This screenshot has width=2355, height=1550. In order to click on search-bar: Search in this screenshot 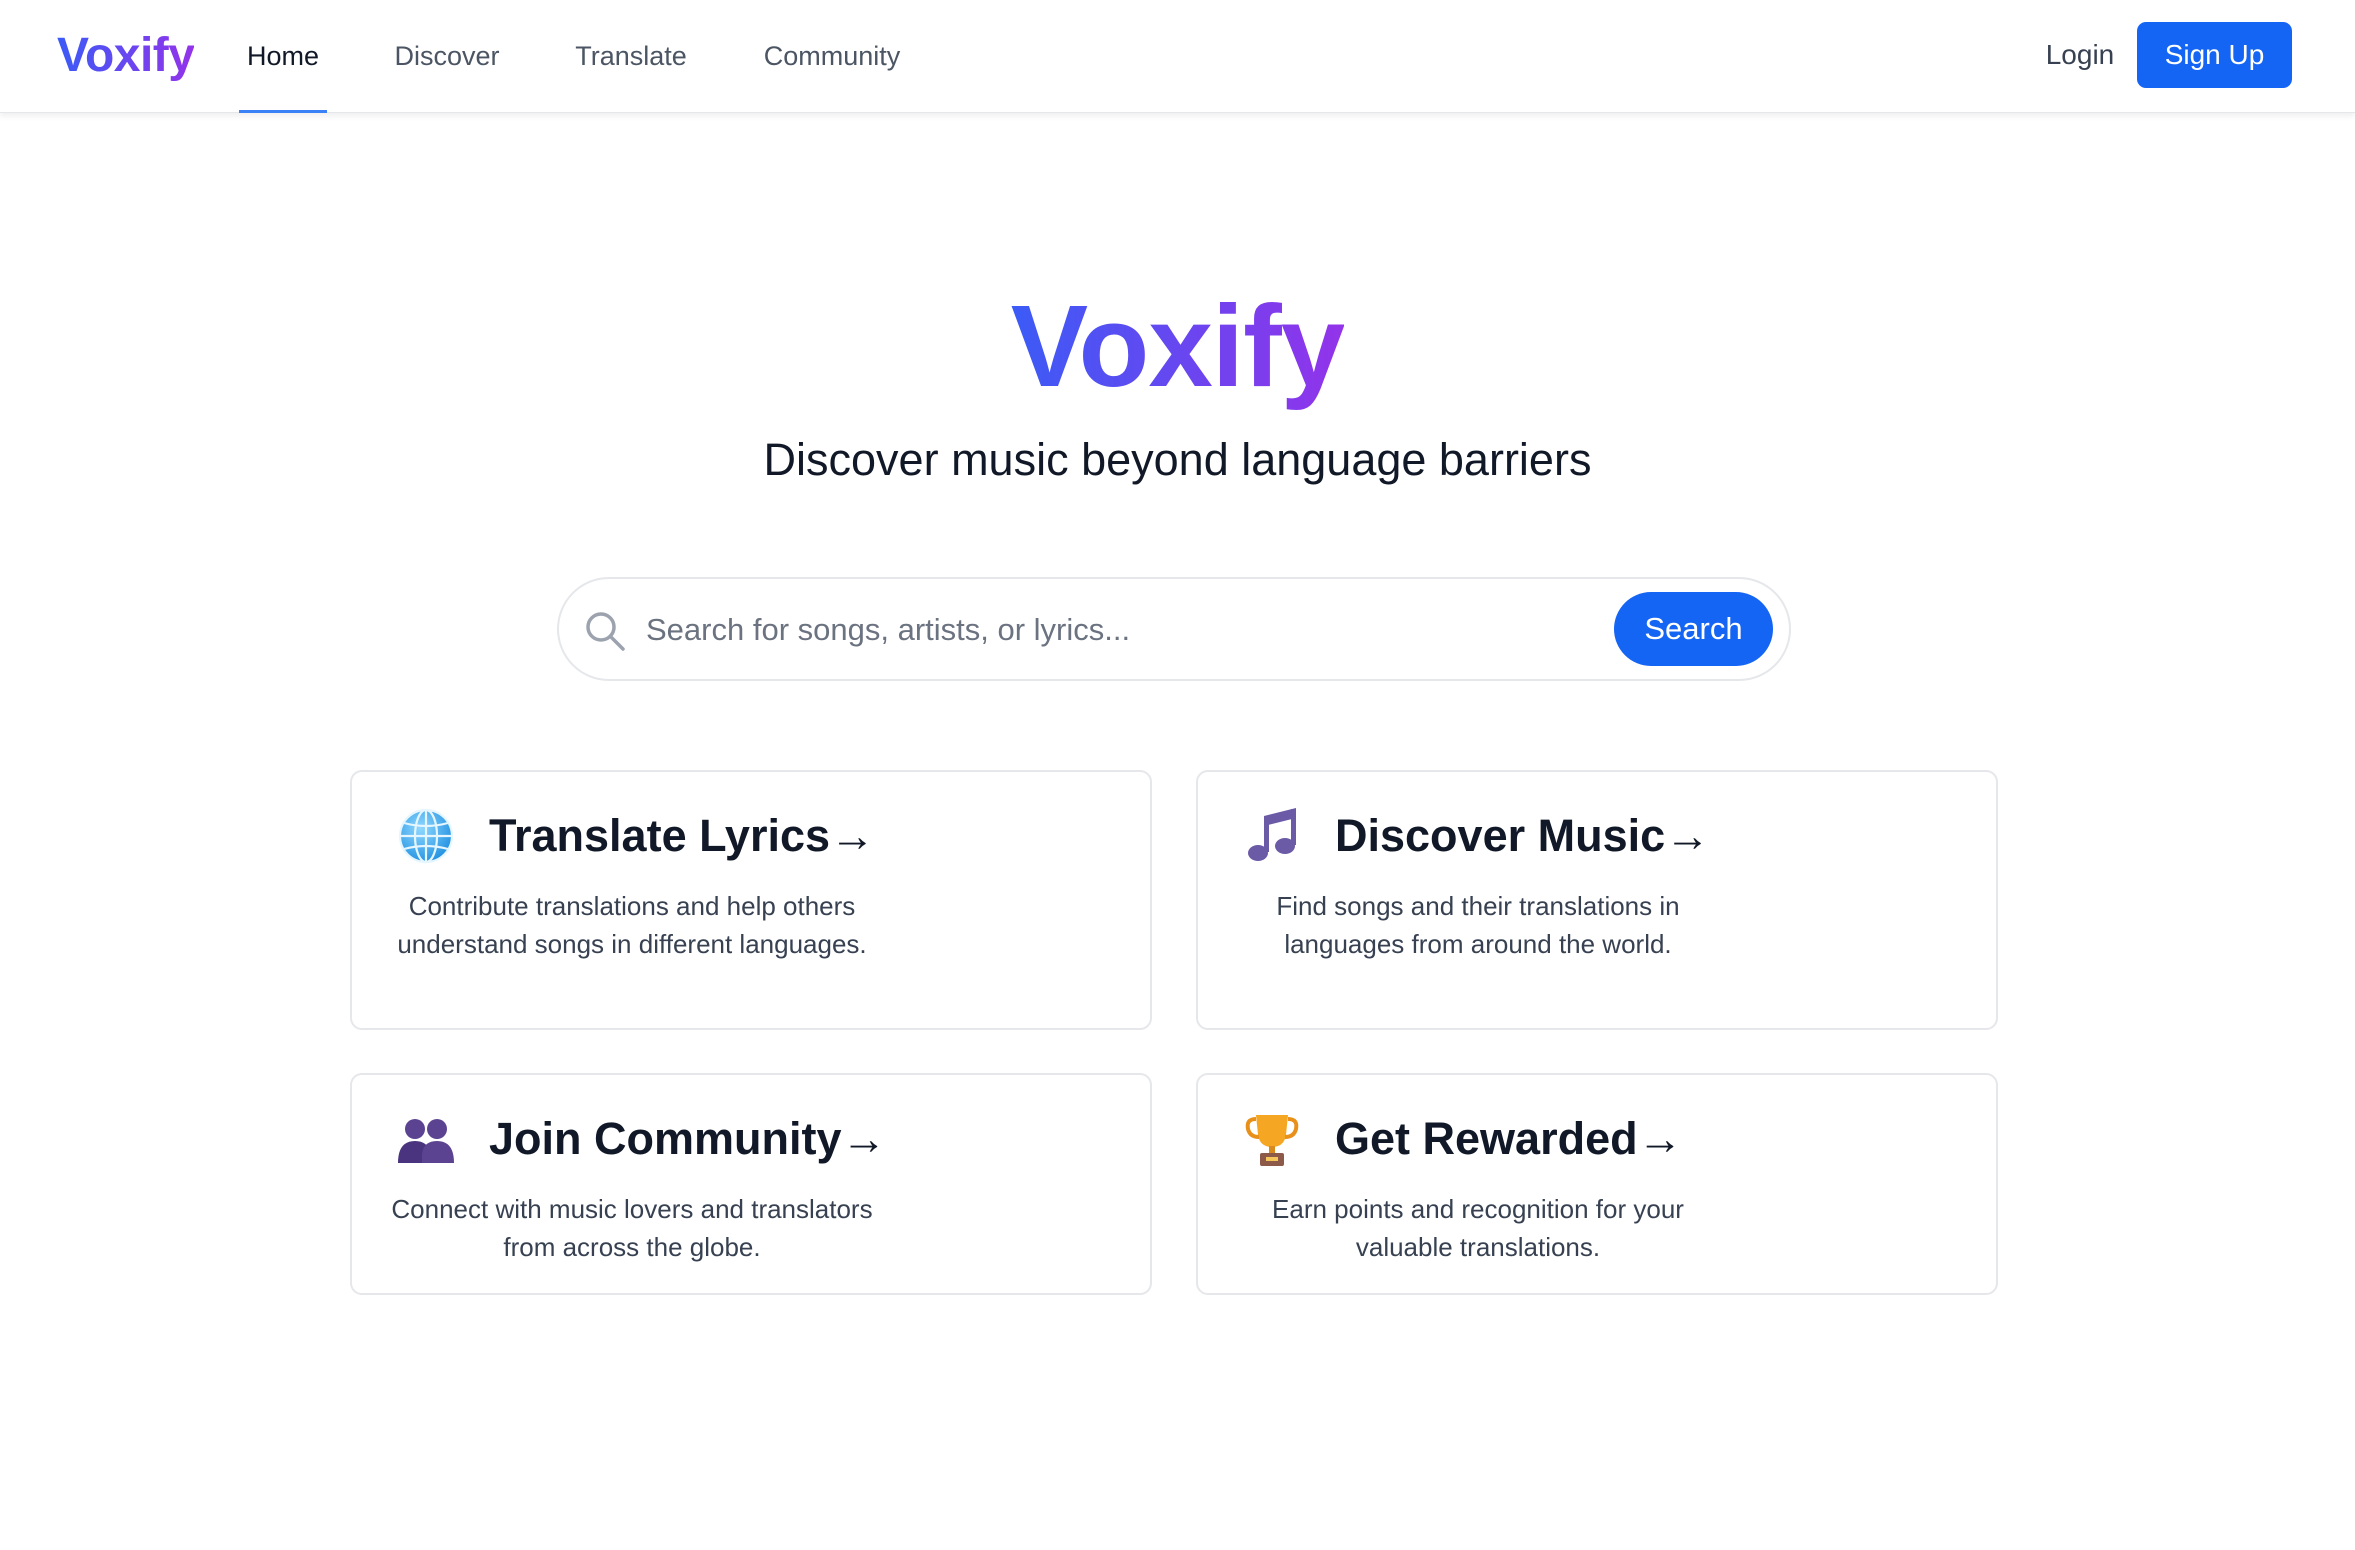, I will do `click(1174, 629)`.